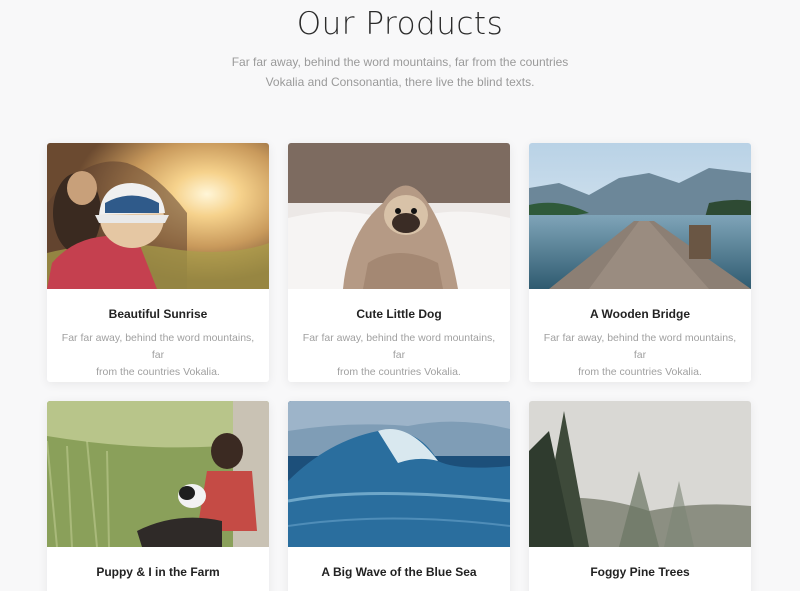 The image size is (800, 591). I want to click on product-card-foggy-pine-trees: Foggy Pine Trees, so click(640, 496).